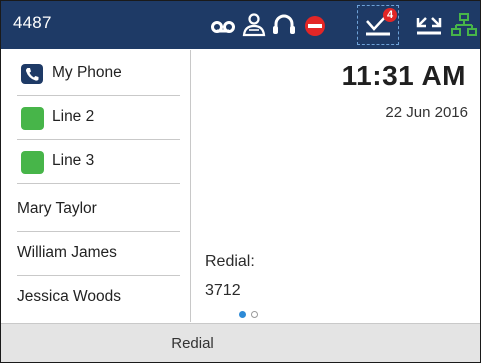  I want to click on line-key-line-2: Line 2, so click(98, 118).